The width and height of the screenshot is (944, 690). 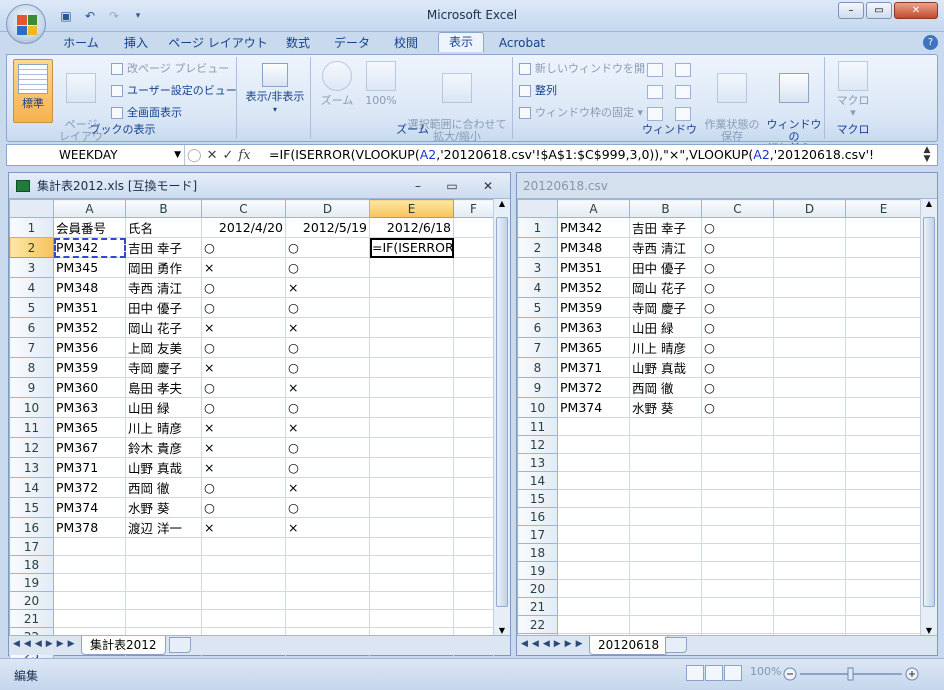 What do you see at coordinates (163, 347) in the screenshot?
I see `cell: 上岡 友美` at bounding box center [163, 347].